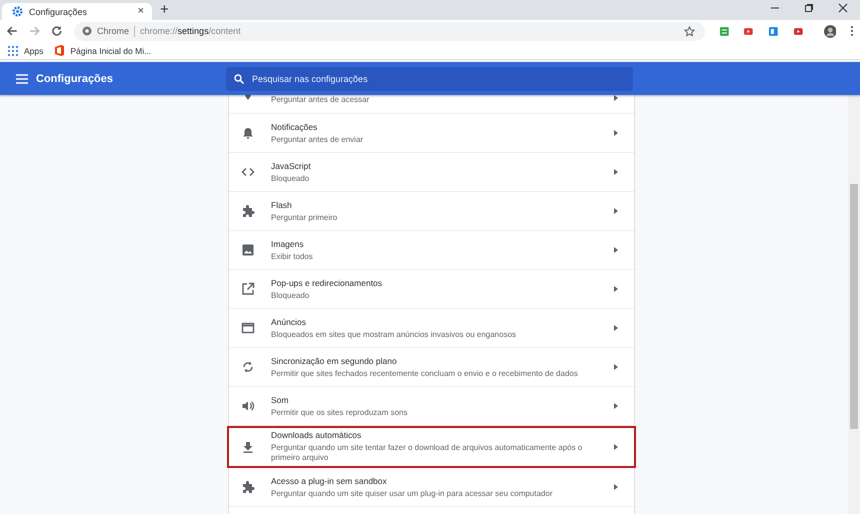 The width and height of the screenshot is (860, 514). Describe the element at coordinates (429, 78) in the screenshot. I see `search-field: Pesquisar nas configurações` at that location.